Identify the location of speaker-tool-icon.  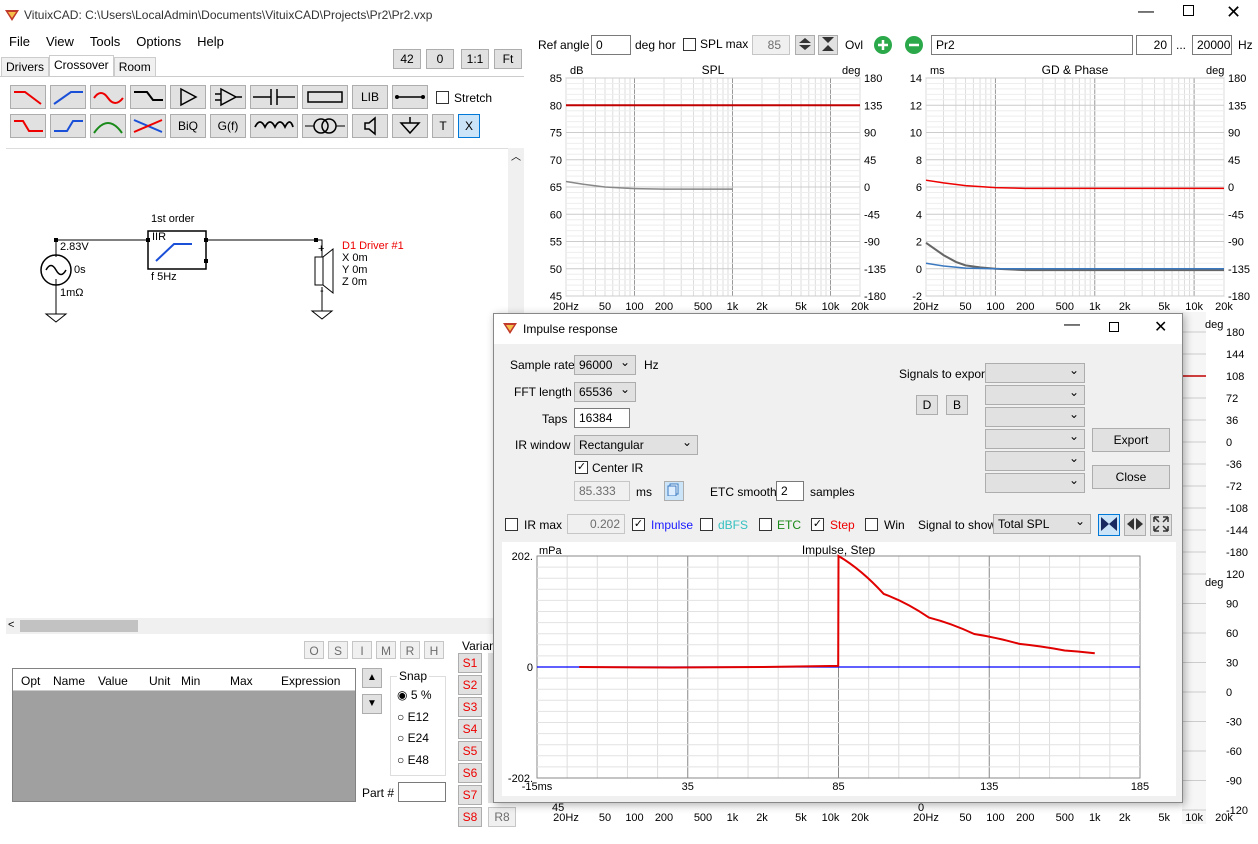
(370, 126).